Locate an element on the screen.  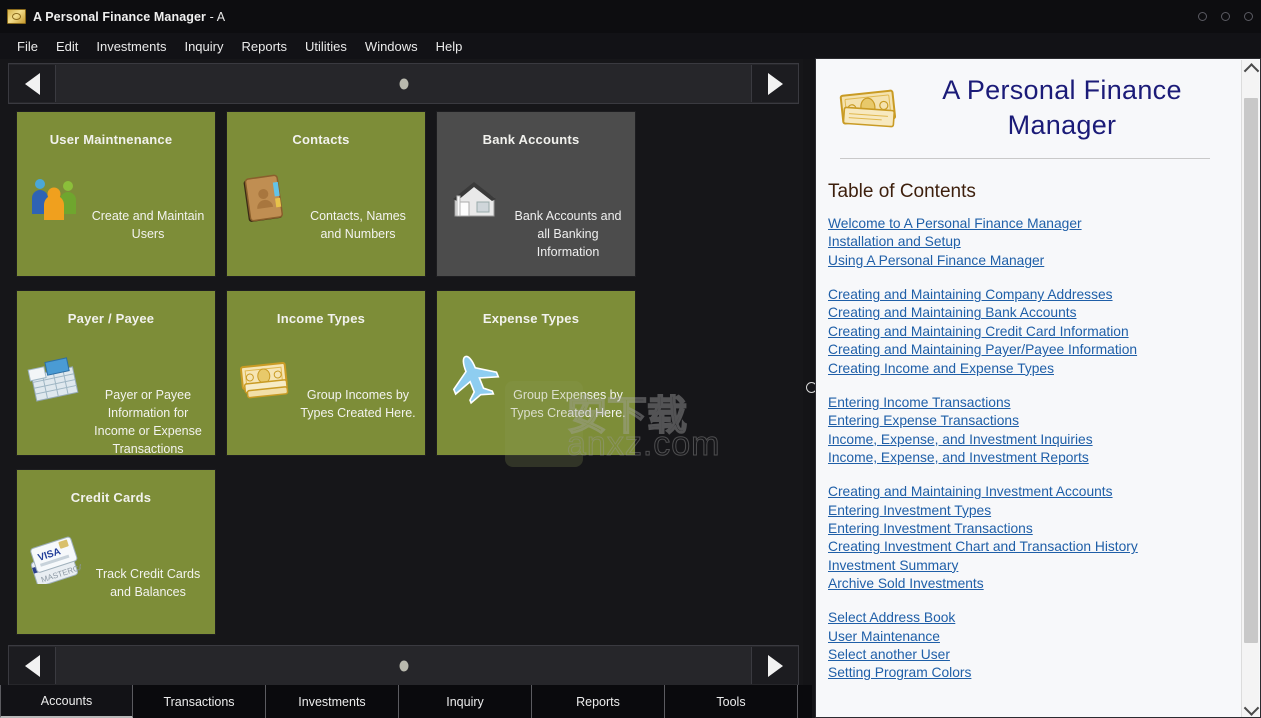
help-scrollbar is located at coordinates (1250, 388).